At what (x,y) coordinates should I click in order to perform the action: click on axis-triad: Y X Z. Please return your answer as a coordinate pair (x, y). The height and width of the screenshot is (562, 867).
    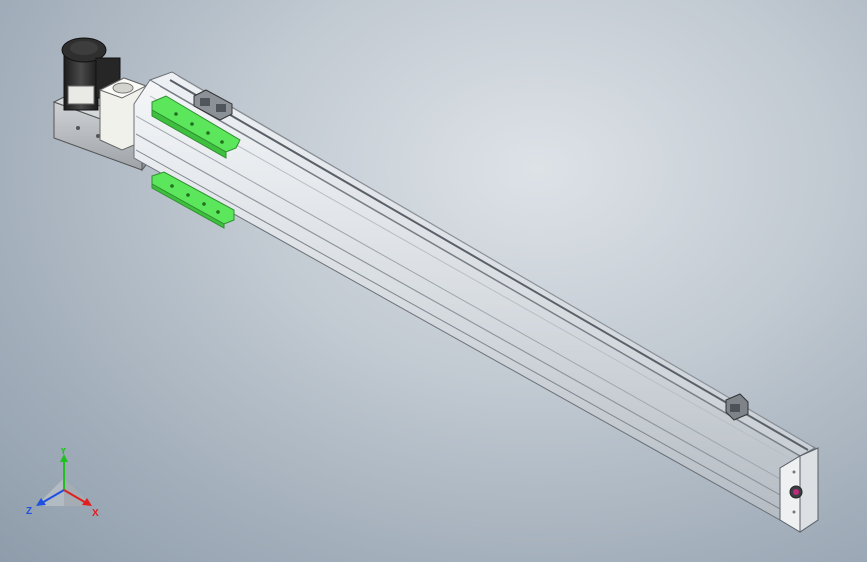
    Looking at the image, I should click on (64, 484).